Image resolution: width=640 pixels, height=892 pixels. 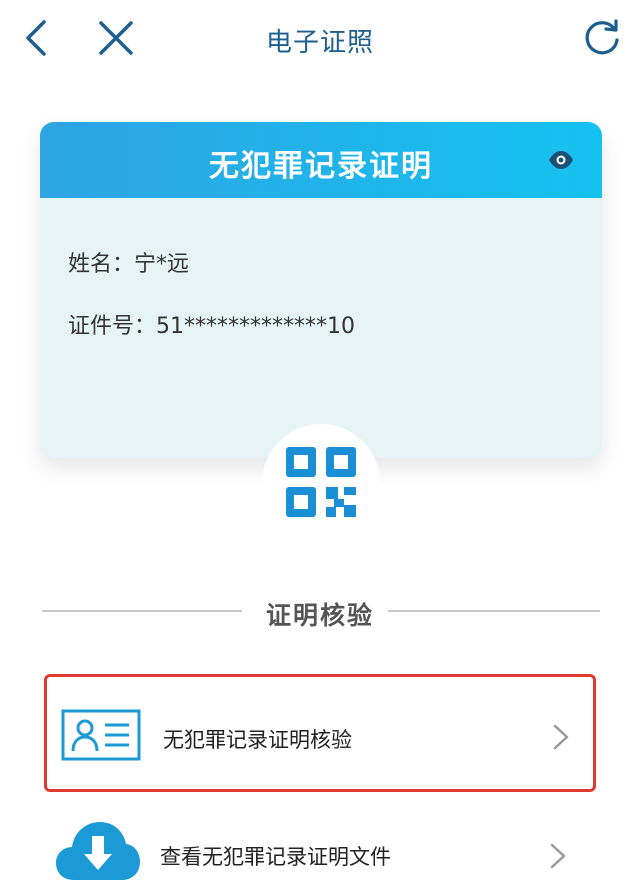 I want to click on cloud-download-icon, so click(x=98, y=851).